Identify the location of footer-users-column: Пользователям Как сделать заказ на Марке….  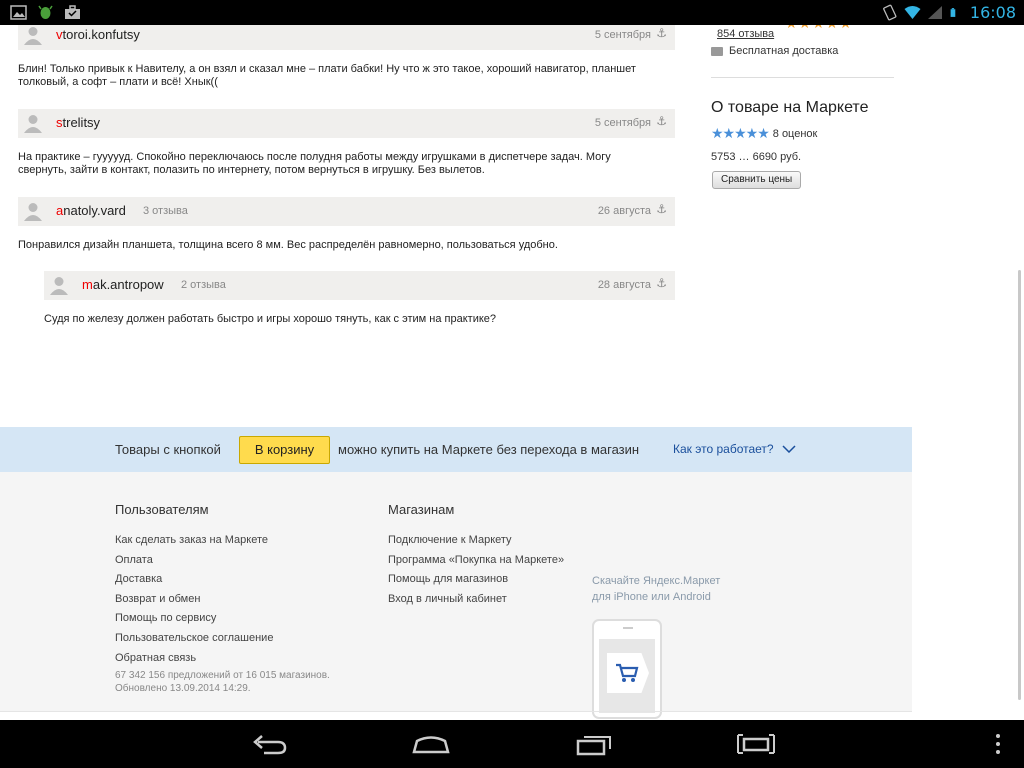
(194, 585).